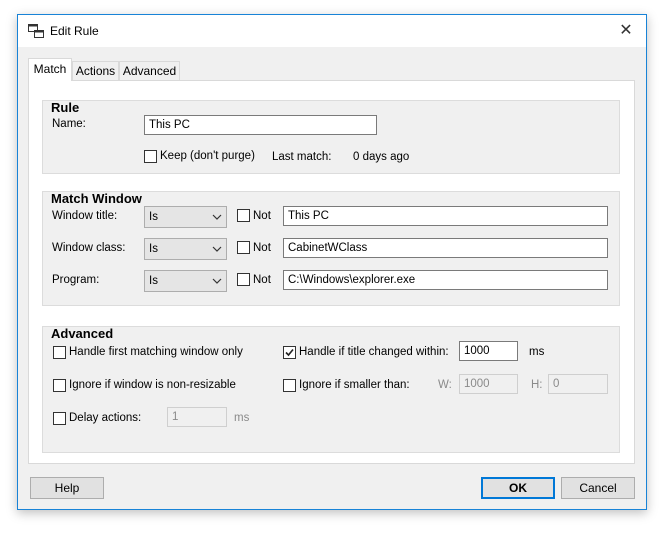 The image size is (669, 533). What do you see at coordinates (156, 352) in the screenshot?
I see `first-match-label: Handle first matching window only` at bounding box center [156, 352].